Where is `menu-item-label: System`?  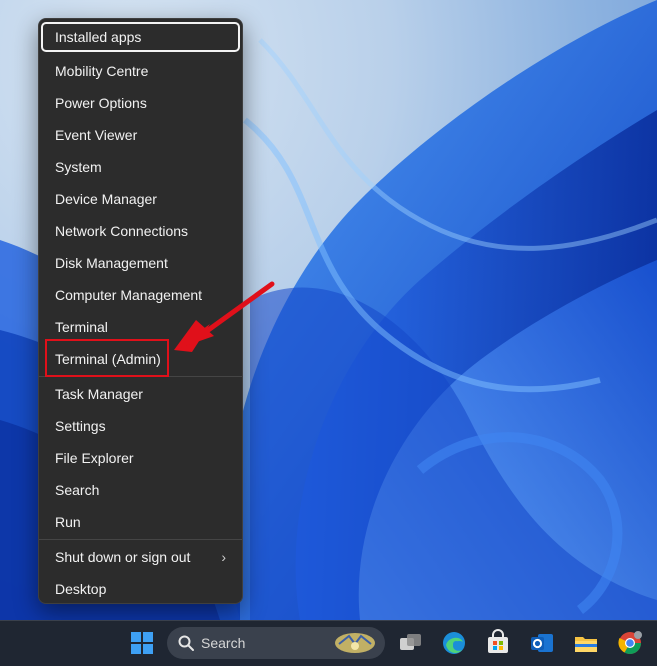 menu-item-label: System is located at coordinates (78, 167).